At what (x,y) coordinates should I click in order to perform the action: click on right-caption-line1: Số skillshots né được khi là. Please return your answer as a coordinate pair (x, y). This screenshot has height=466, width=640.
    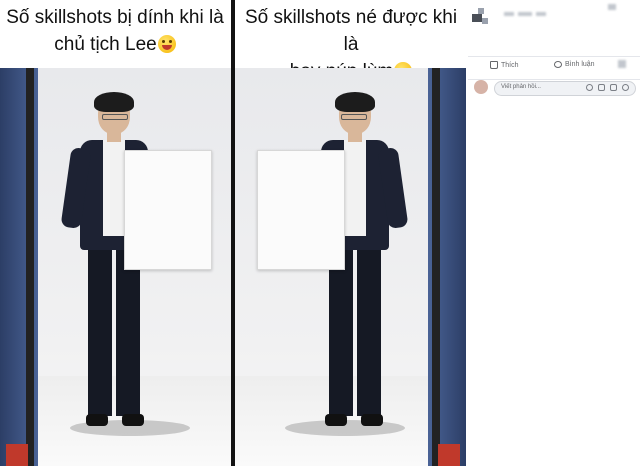
    Looking at the image, I should click on (351, 31).